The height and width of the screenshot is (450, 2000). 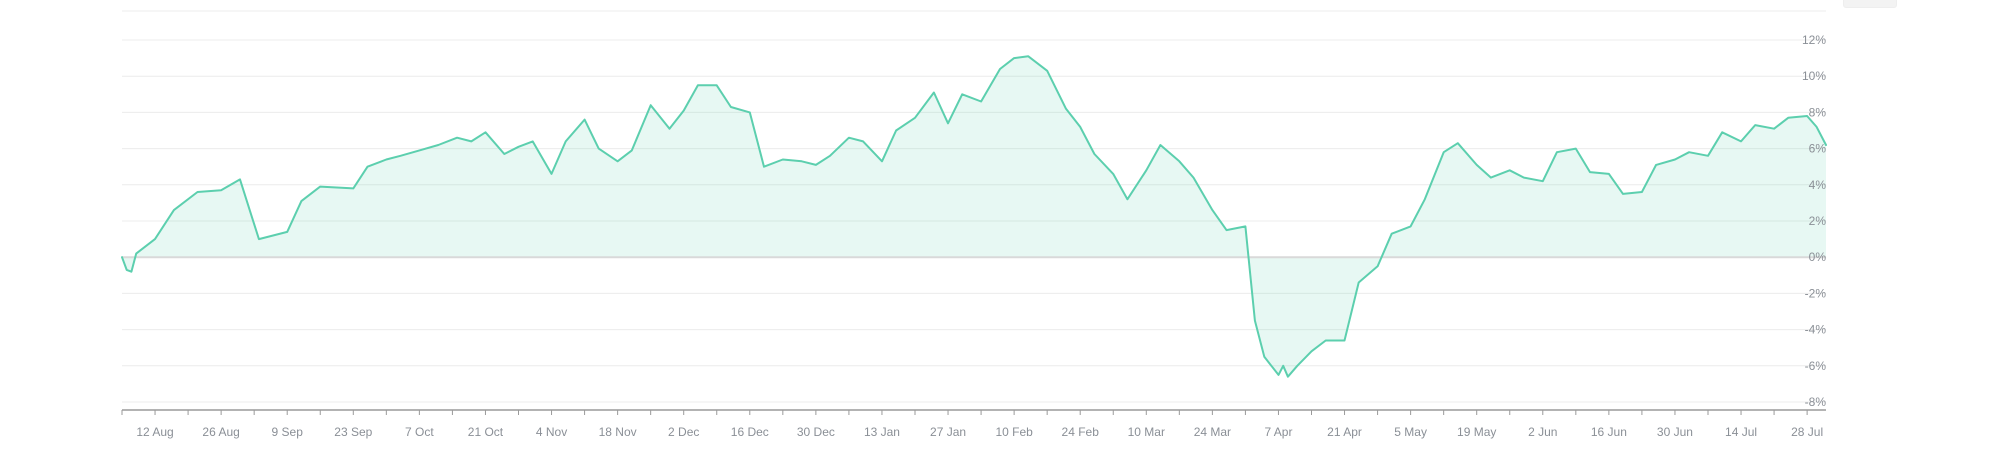 I want to click on x-tick-label: 19 May, so click(x=1476, y=432).